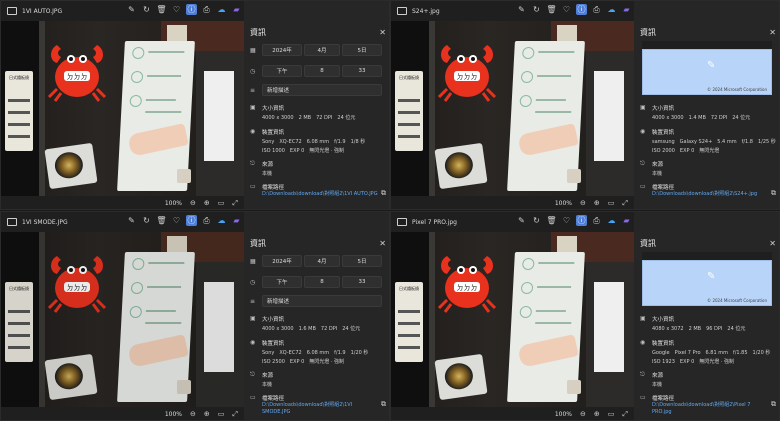 The width and height of the screenshot is (780, 421). I want to click on focal-length: 6.08 mm, so click(318, 353).